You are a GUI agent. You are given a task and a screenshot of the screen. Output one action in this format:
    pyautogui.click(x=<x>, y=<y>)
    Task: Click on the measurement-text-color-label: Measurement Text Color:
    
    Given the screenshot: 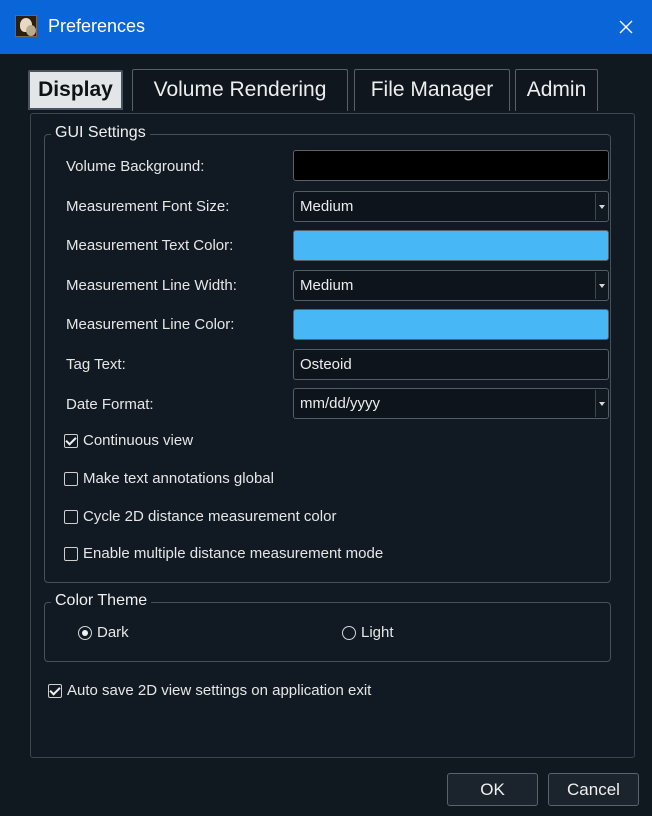 What is the action you would take?
    pyautogui.click(x=150, y=245)
    